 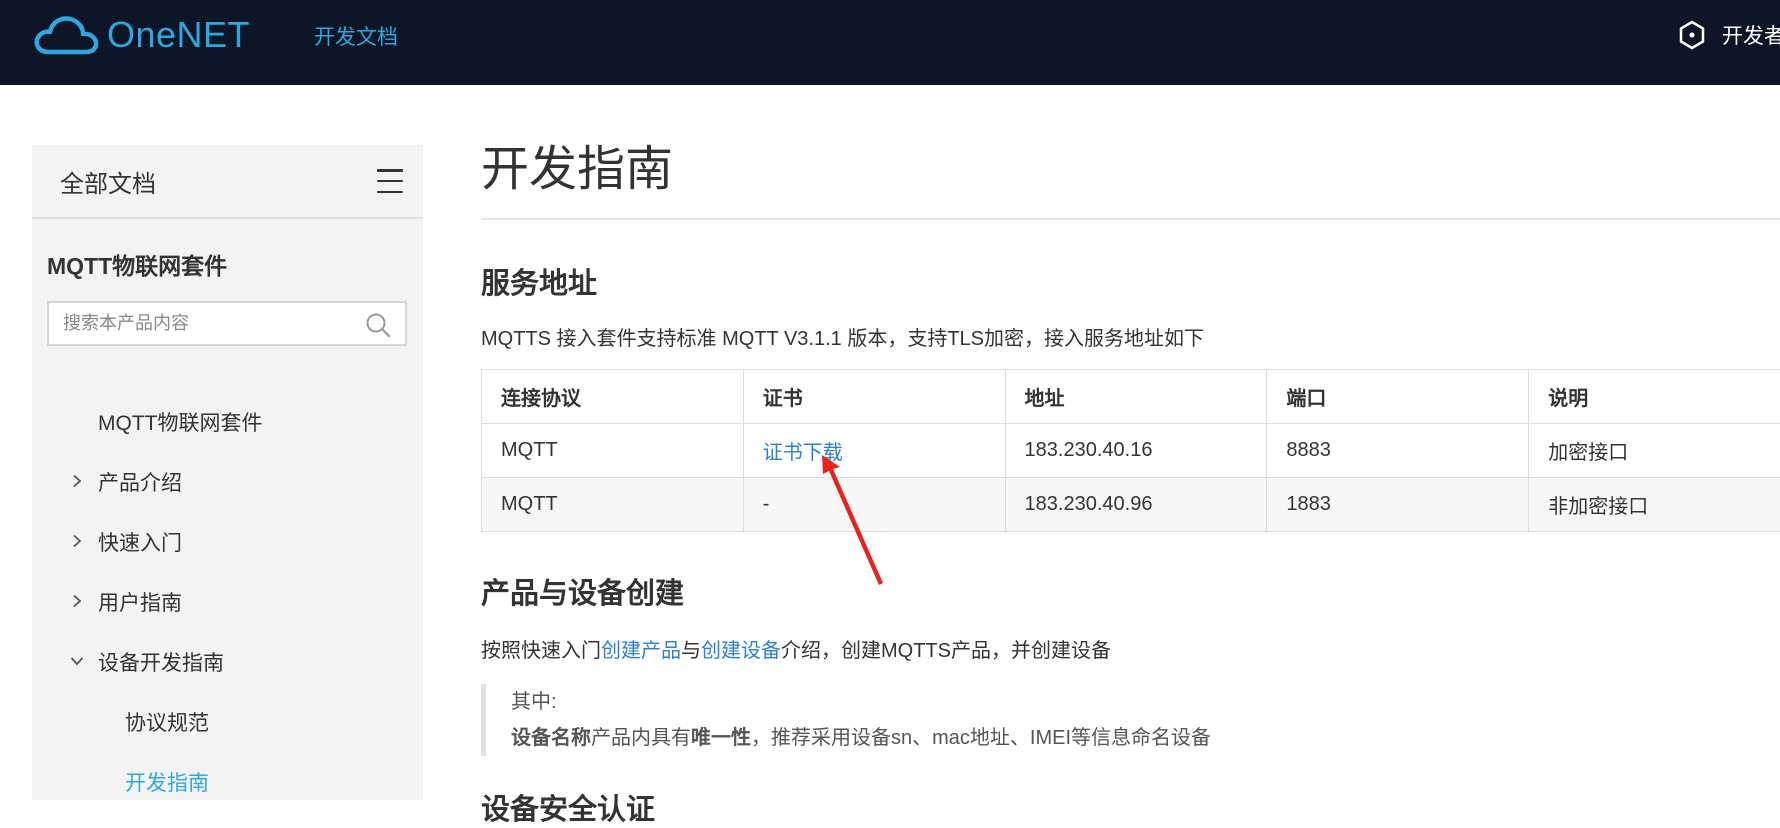 What do you see at coordinates (235, 264) in the screenshot?
I see `product-title: MQTT物联网套件` at bounding box center [235, 264].